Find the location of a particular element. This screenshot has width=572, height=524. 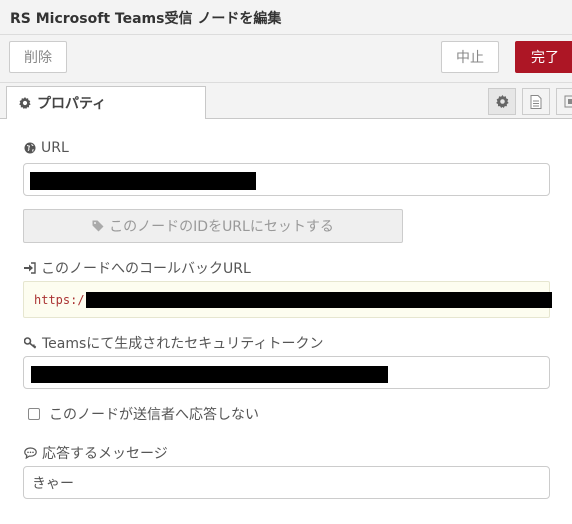

url-input is located at coordinates (286, 179).